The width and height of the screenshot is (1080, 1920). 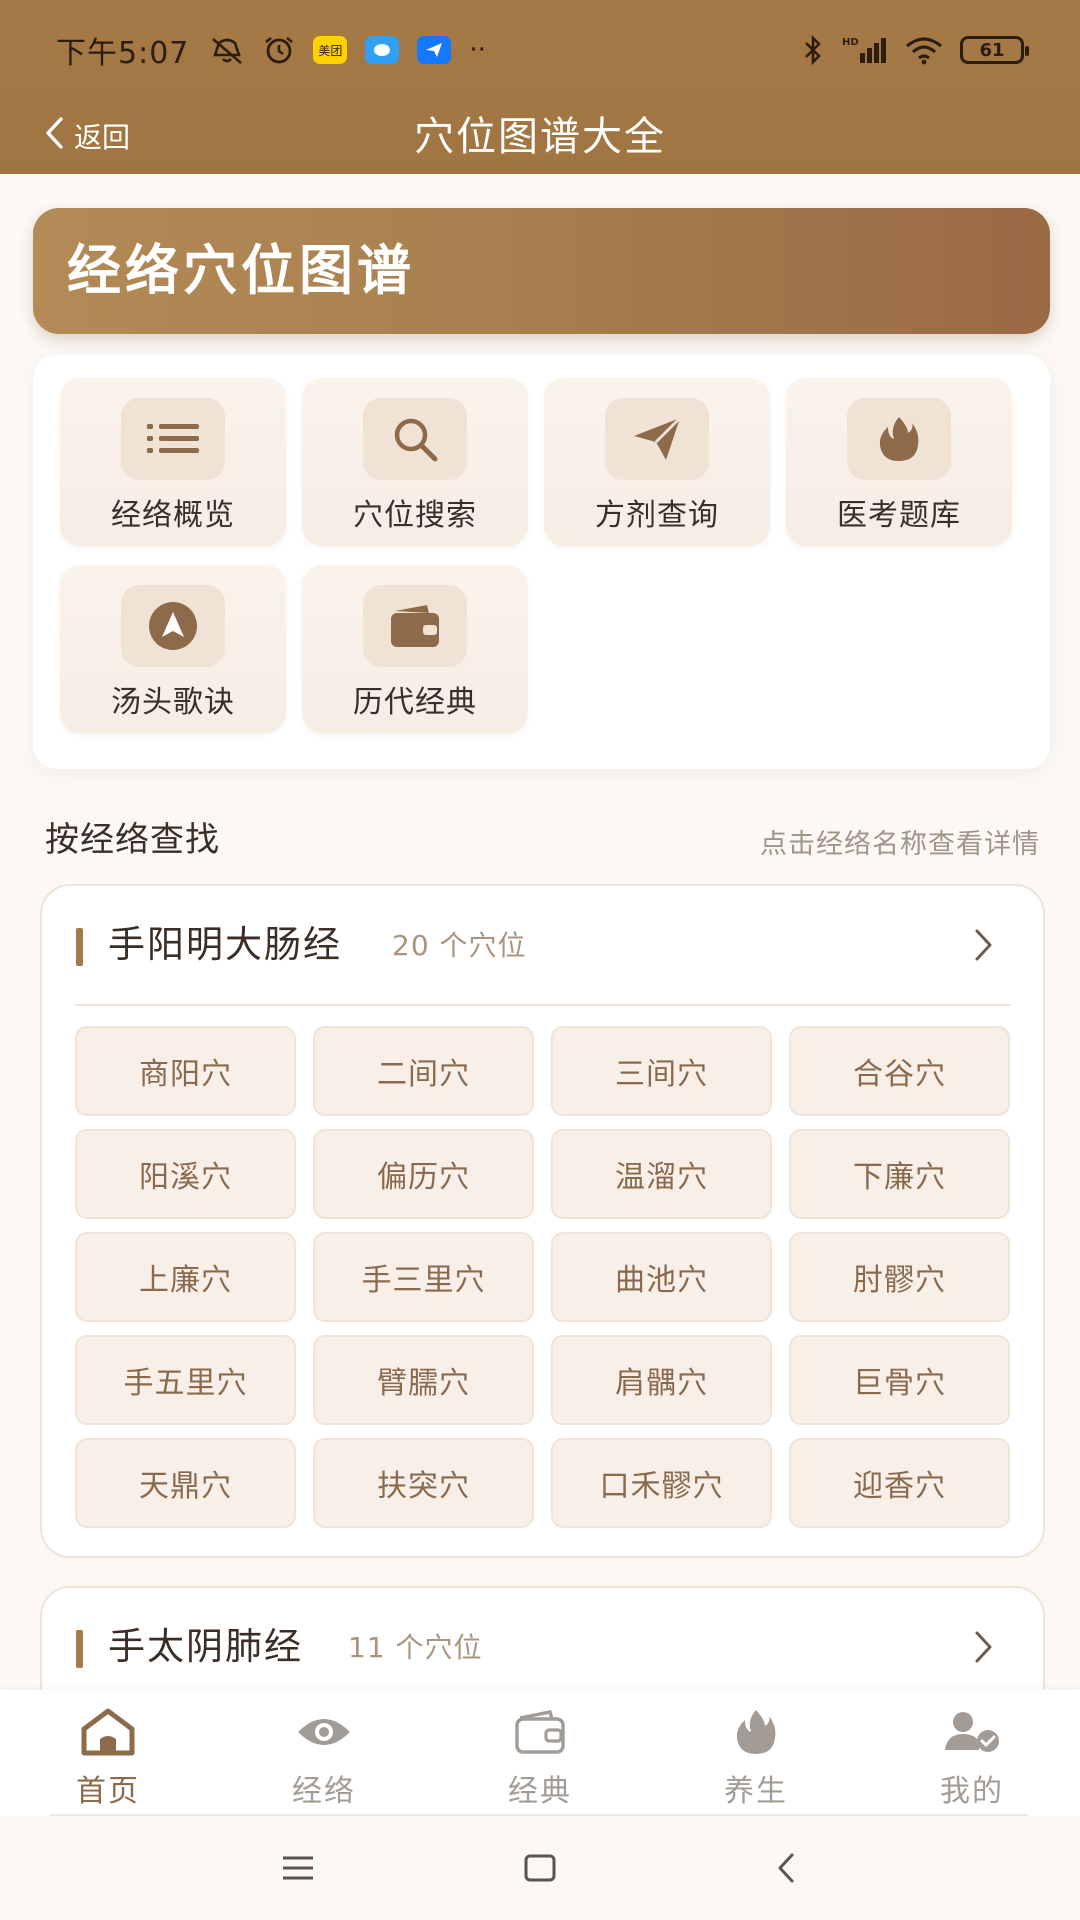 I want to click on feature-prescription-query: 方剂查询, so click(x=657, y=462).